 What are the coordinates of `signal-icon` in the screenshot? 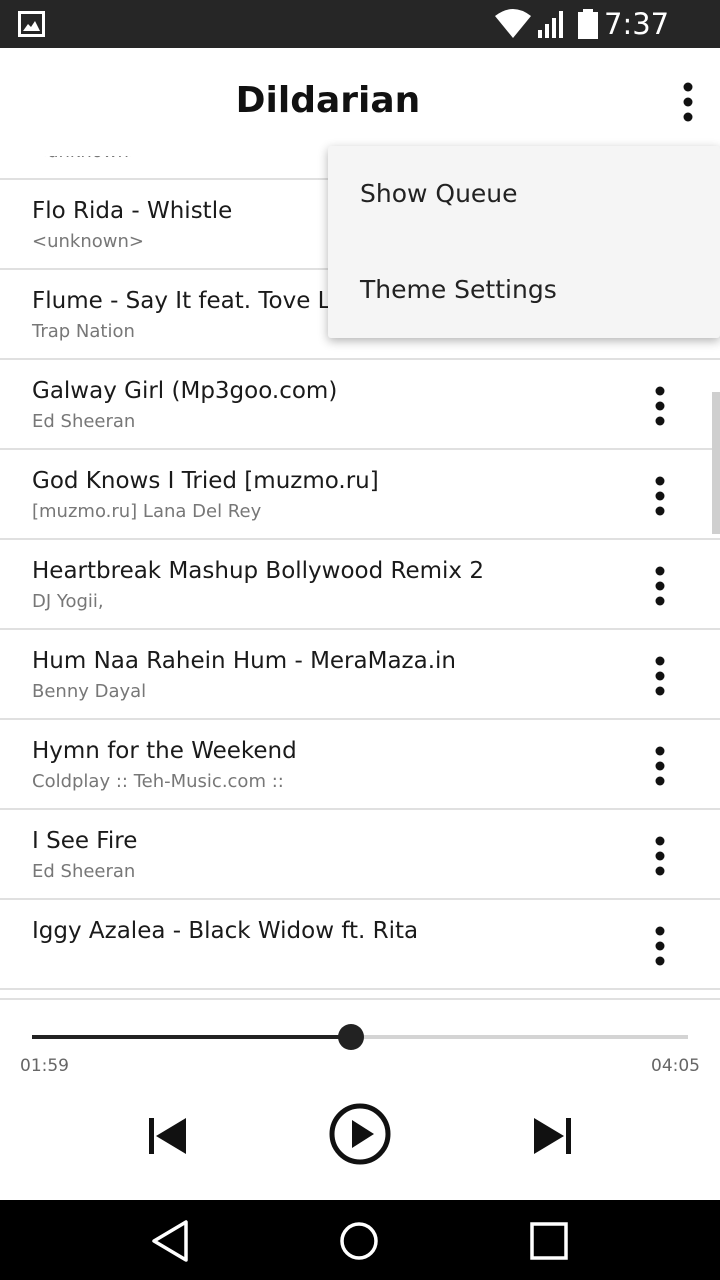 It's located at (550, 24).